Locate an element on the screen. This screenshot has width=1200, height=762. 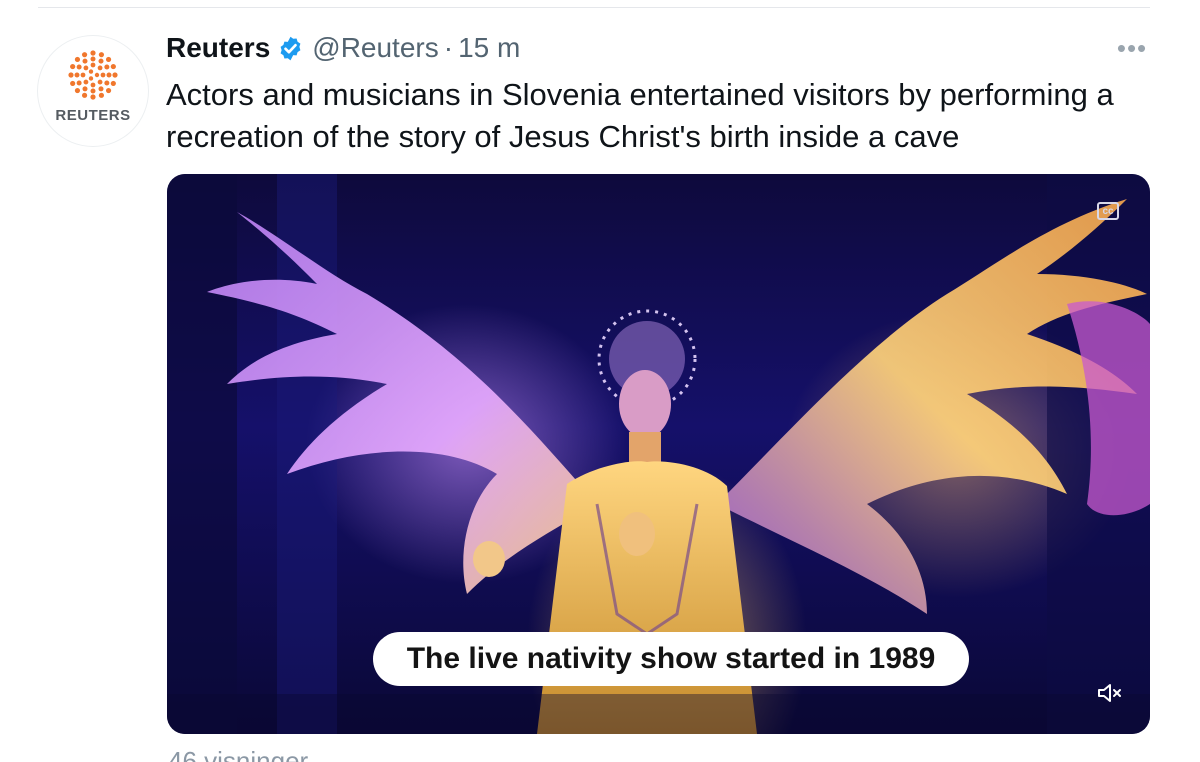
volume-muted-icon is located at coordinates (1110, 693).